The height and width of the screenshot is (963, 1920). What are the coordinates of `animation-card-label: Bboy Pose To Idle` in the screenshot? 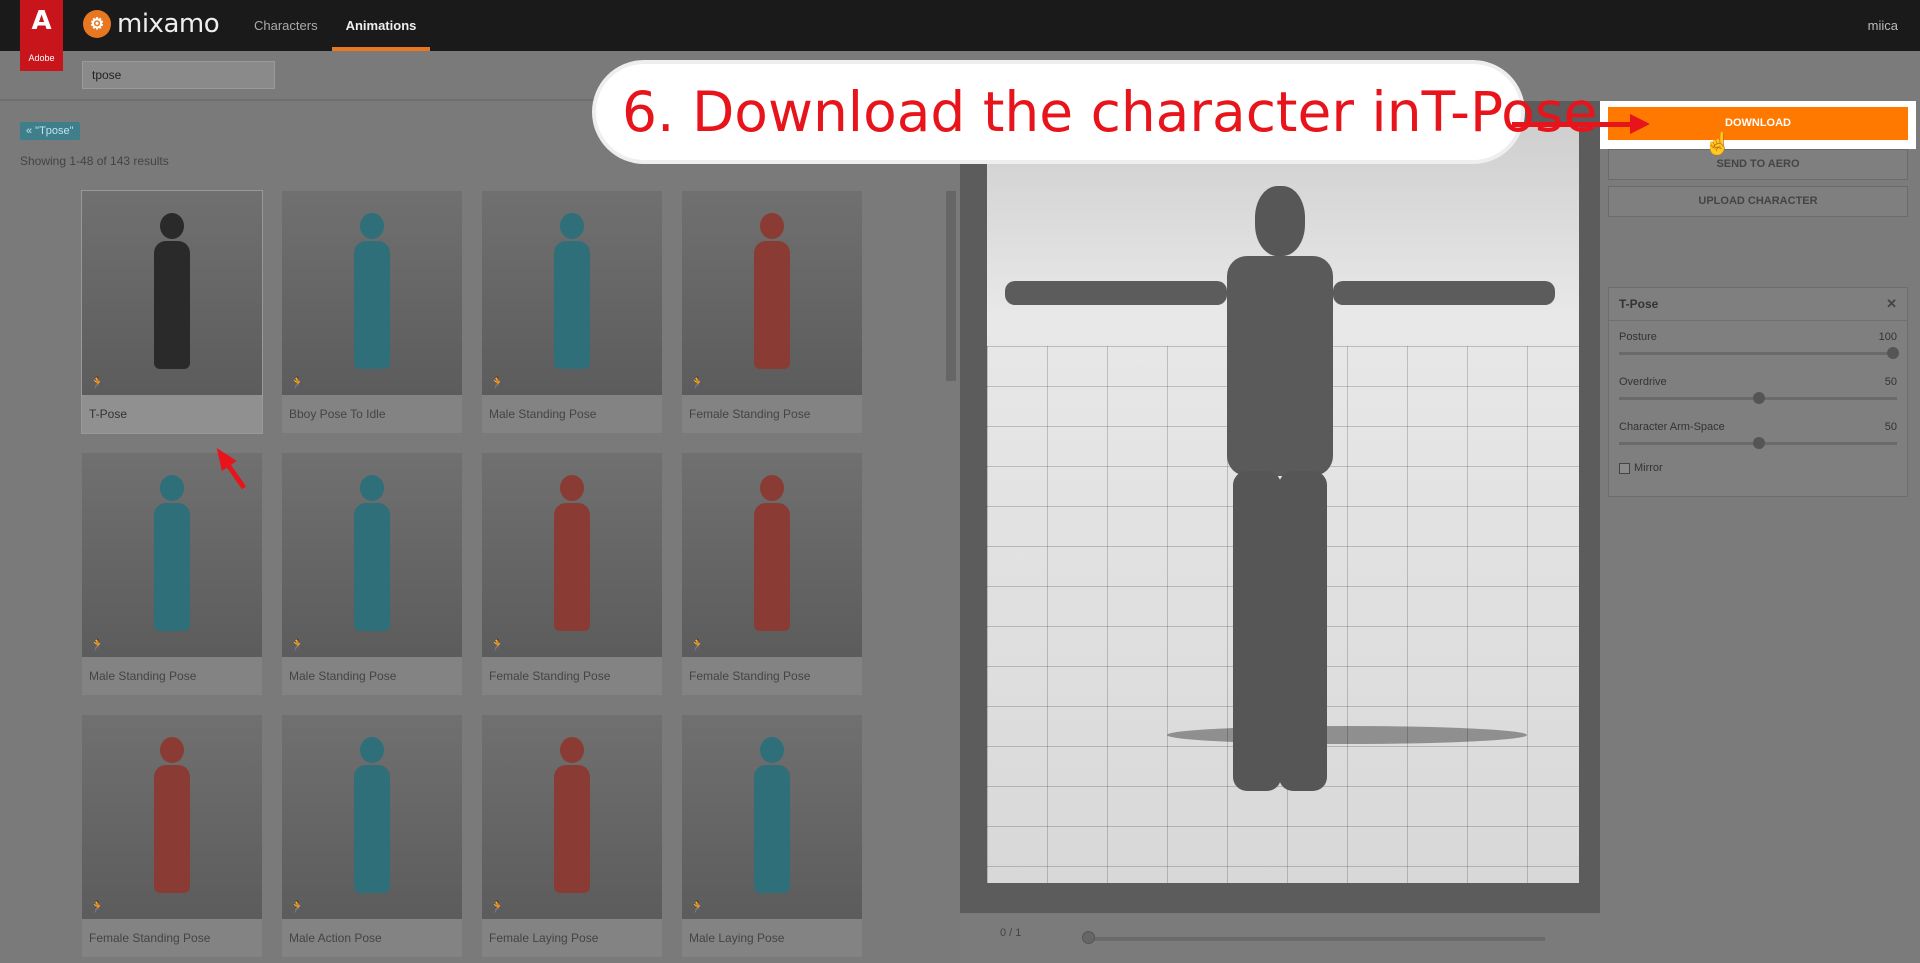 It's located at (372, 414).